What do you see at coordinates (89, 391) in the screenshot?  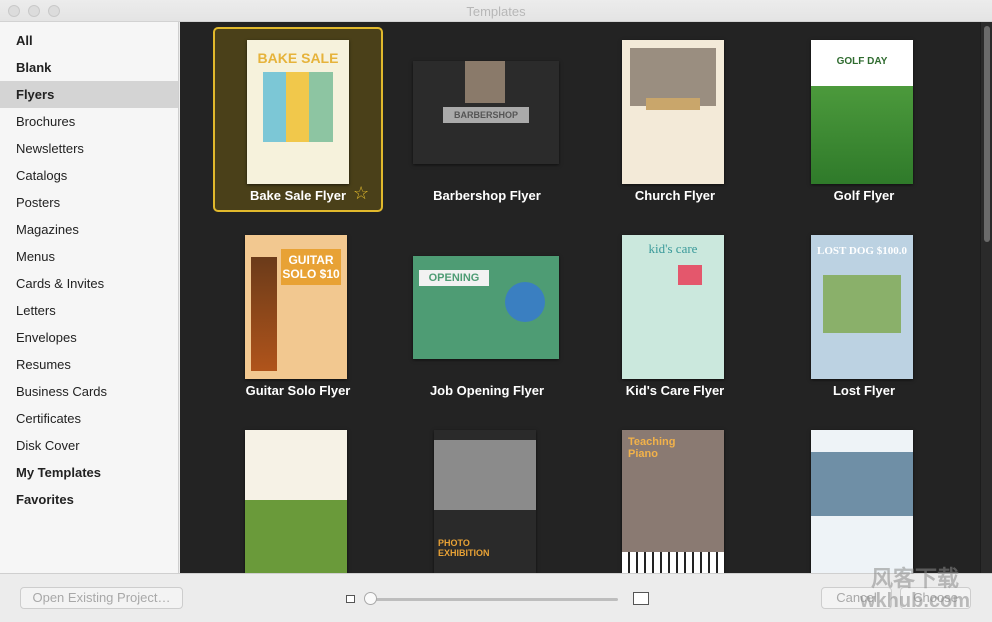 I see `sidebar-item-business-cards: Business Cards` at bounding box center [89, 391].